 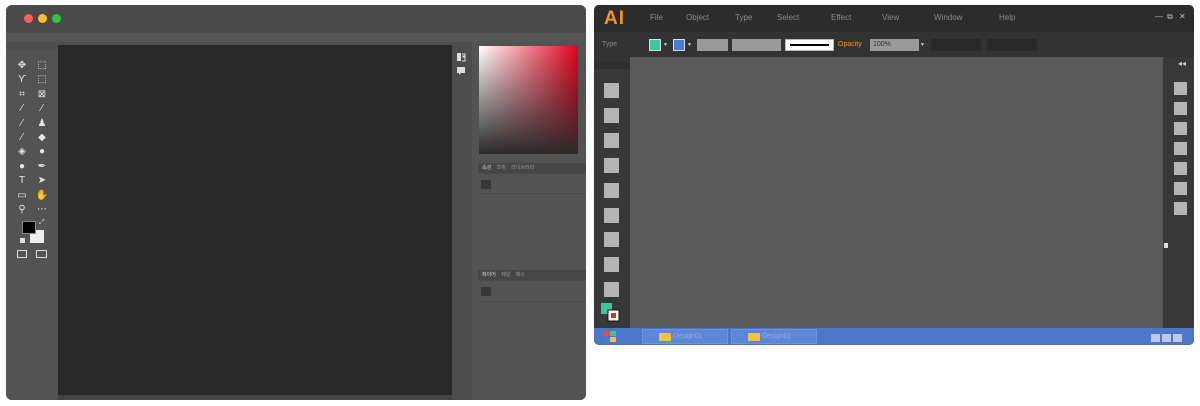 What do you see at coordinates (1012, 45) in the screenshot?
I see `document-setup-field` at bounding box center [1012, 45].